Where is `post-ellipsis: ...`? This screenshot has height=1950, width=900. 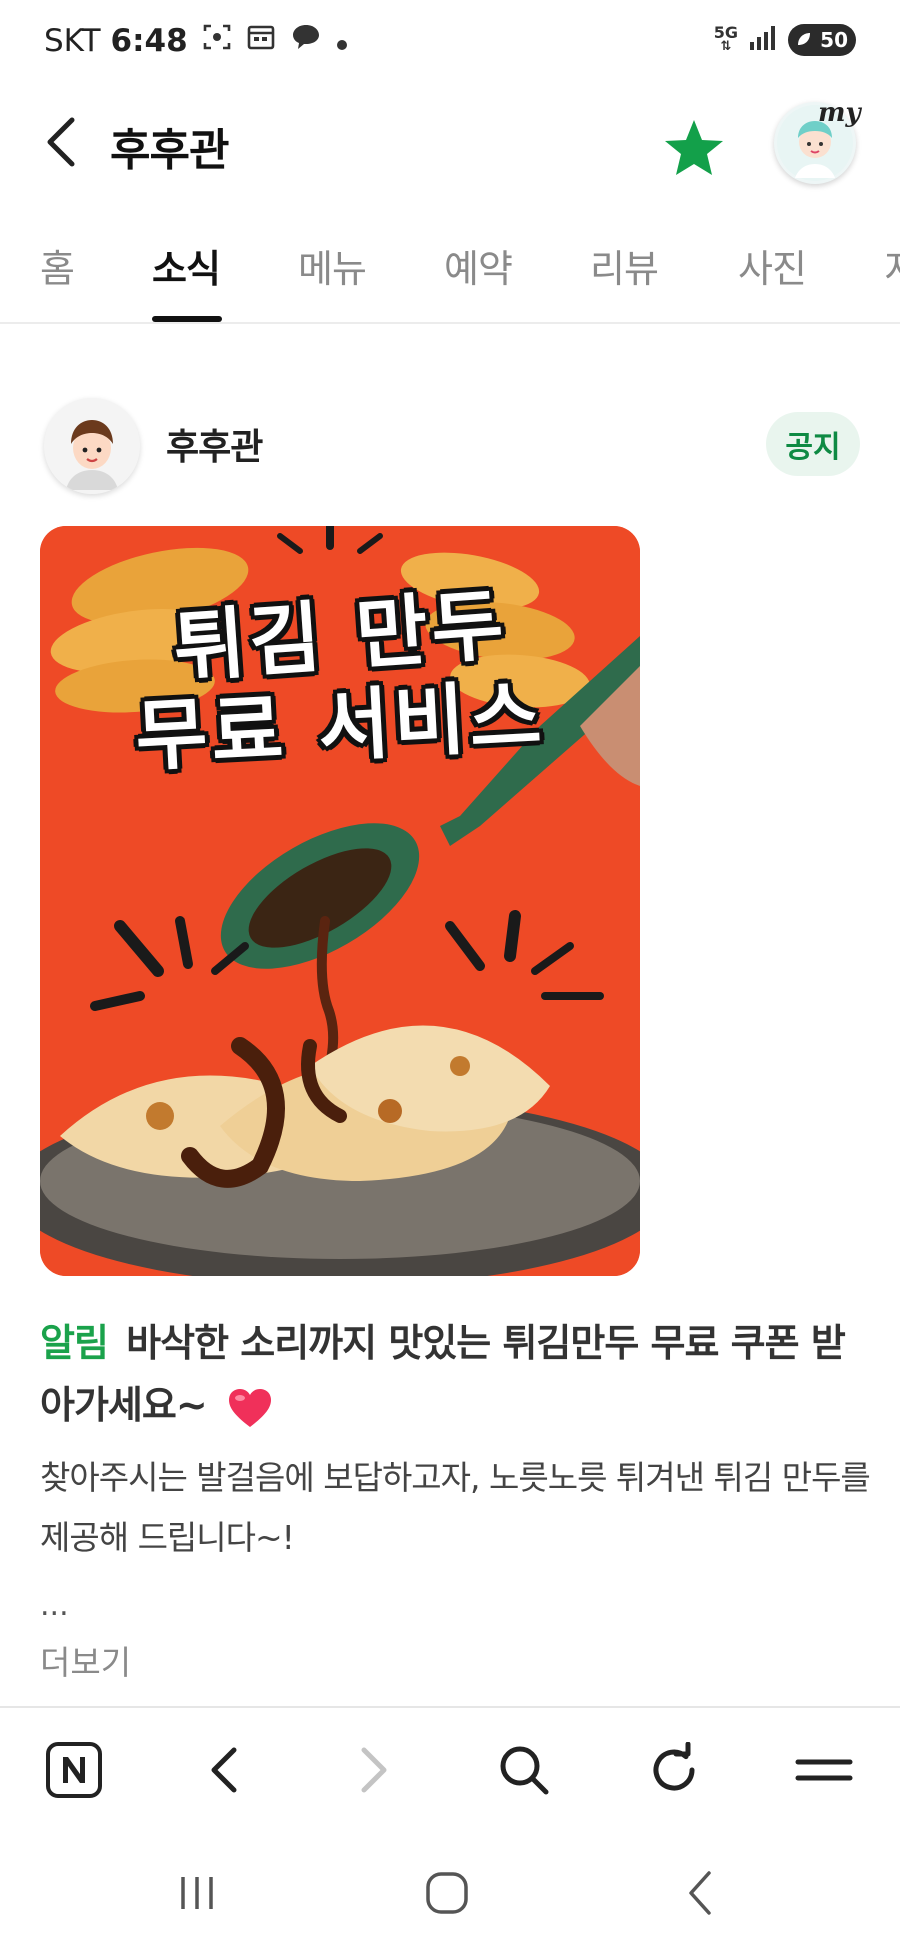
post-ellipsis: ... is located at coordinates (54, 1605).